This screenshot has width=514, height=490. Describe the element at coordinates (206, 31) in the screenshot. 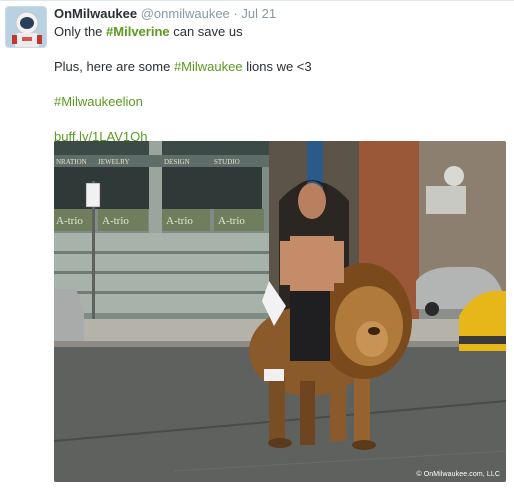

I see `line1-suffix: can save us` at that location.